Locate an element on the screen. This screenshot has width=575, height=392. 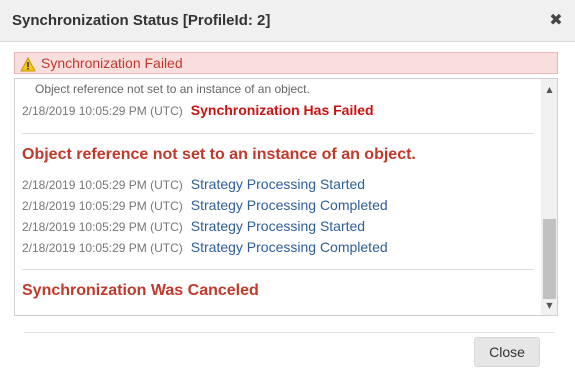
canceled-heading: Synchronization Was Canceled is located at coordinates (140, 290).